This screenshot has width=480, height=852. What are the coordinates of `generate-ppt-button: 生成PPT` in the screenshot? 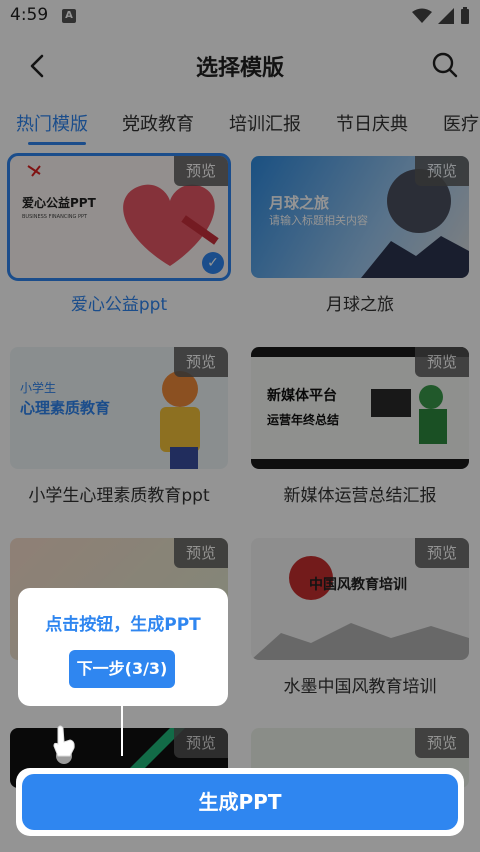 It's located at (240, 802).